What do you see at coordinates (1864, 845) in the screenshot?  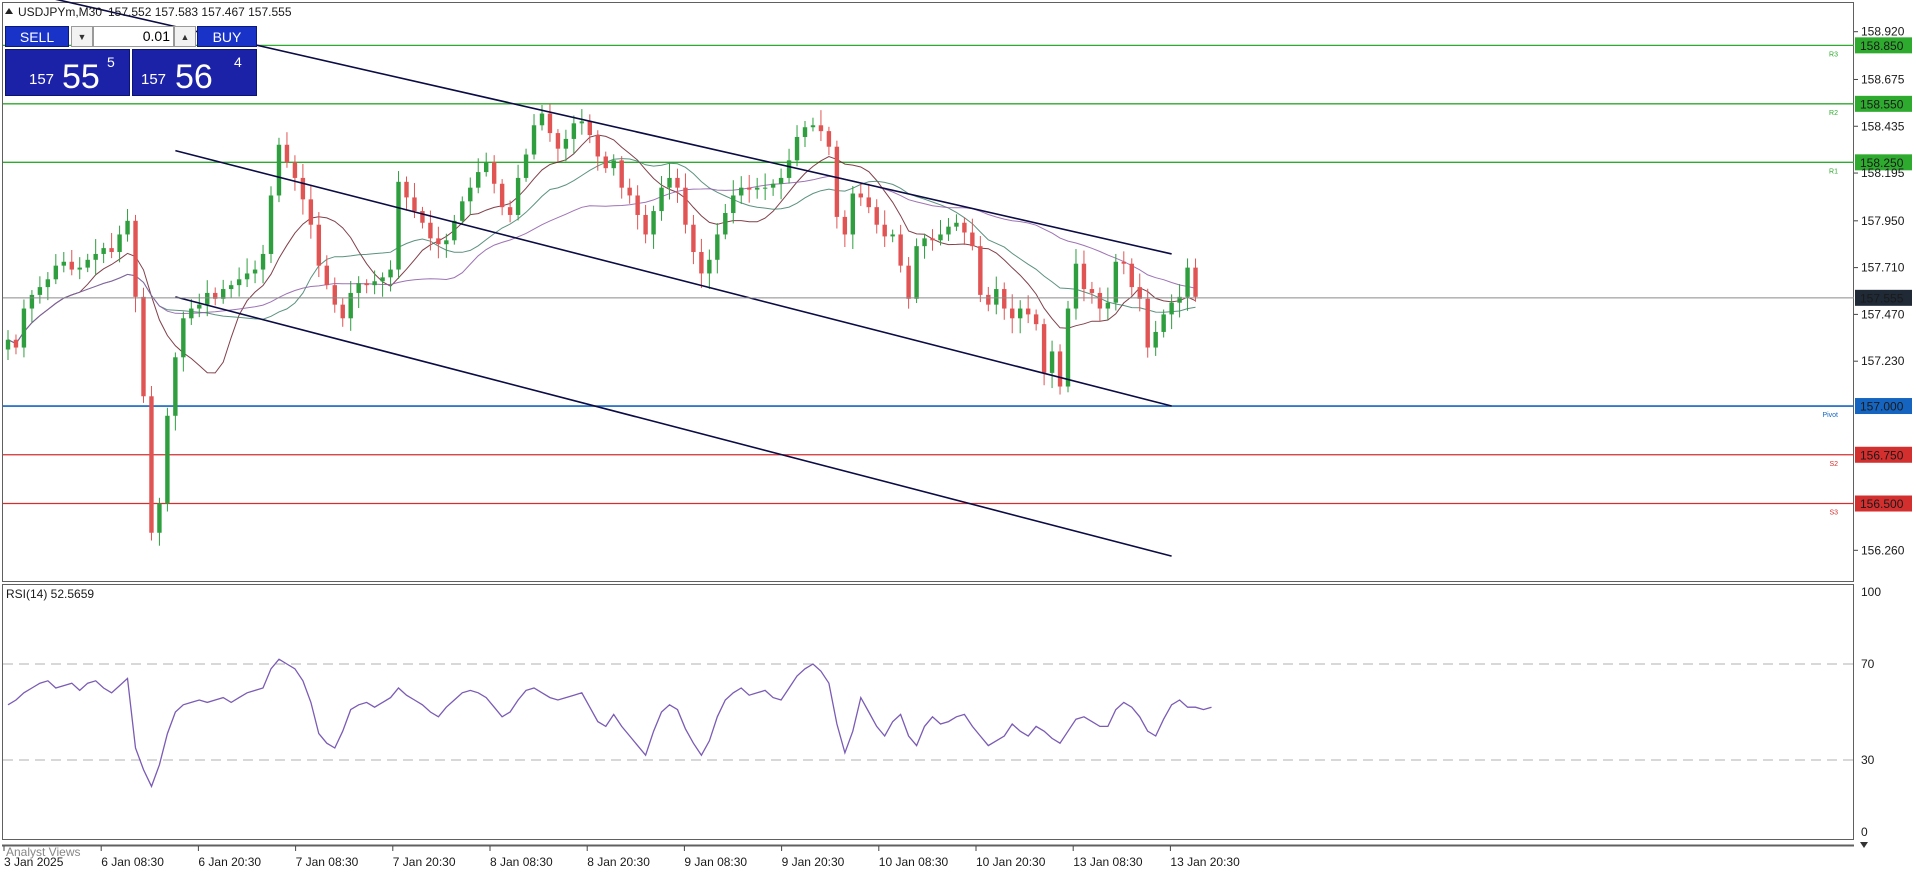 I see `scroll-arrow-icon` at bounding box center [1864, 845].